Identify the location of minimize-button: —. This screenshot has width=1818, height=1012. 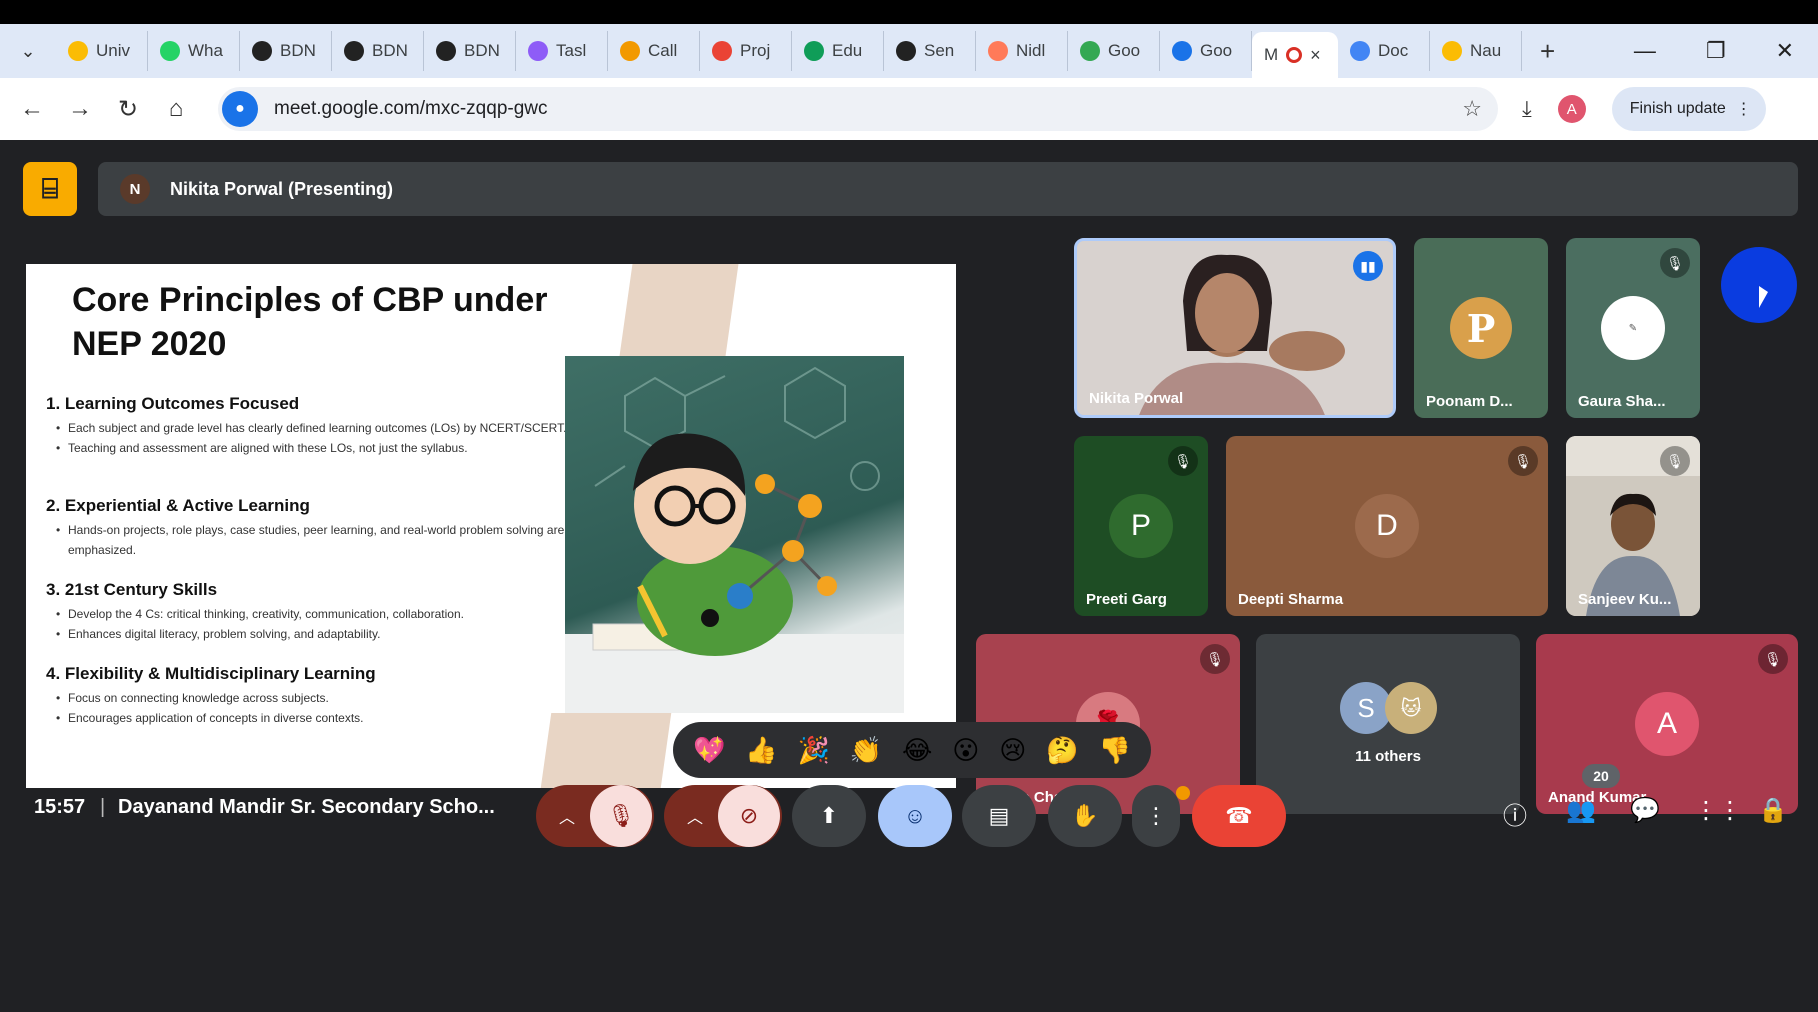
(1645, 51).